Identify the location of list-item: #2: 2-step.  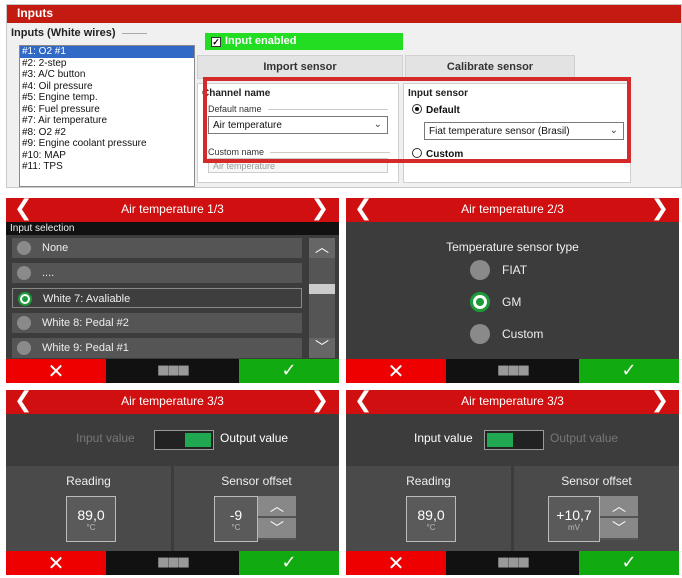
(107, 64).